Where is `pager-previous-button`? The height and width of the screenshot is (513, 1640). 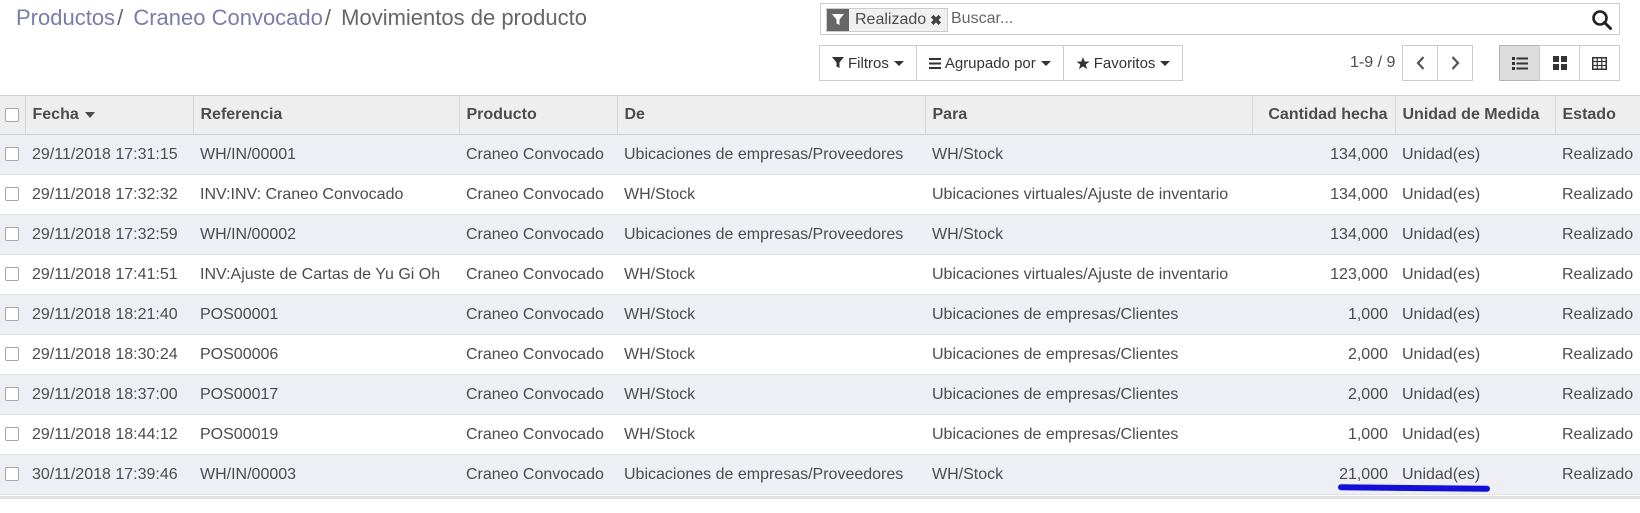
pager-previous-button is located at coordinates (1420, 63).